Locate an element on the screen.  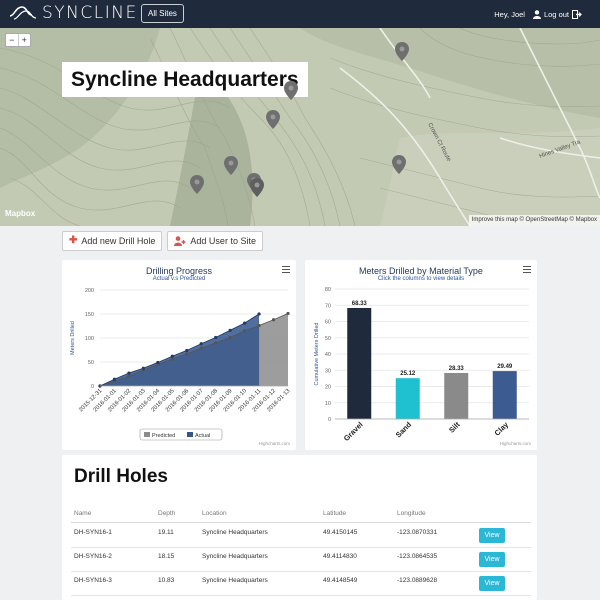
x-tick-label: Gravel is located at coordinates (353, 431).